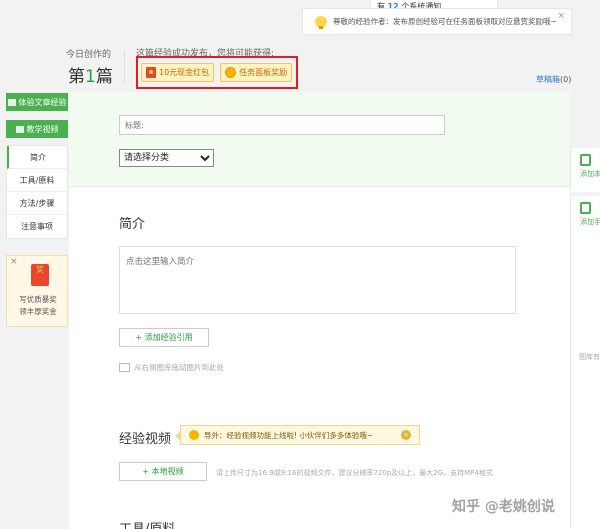  Describe the element at coordinates (590, 174) in the screenshot. I see `add-local-image-label: 添加本地图片` at that location.